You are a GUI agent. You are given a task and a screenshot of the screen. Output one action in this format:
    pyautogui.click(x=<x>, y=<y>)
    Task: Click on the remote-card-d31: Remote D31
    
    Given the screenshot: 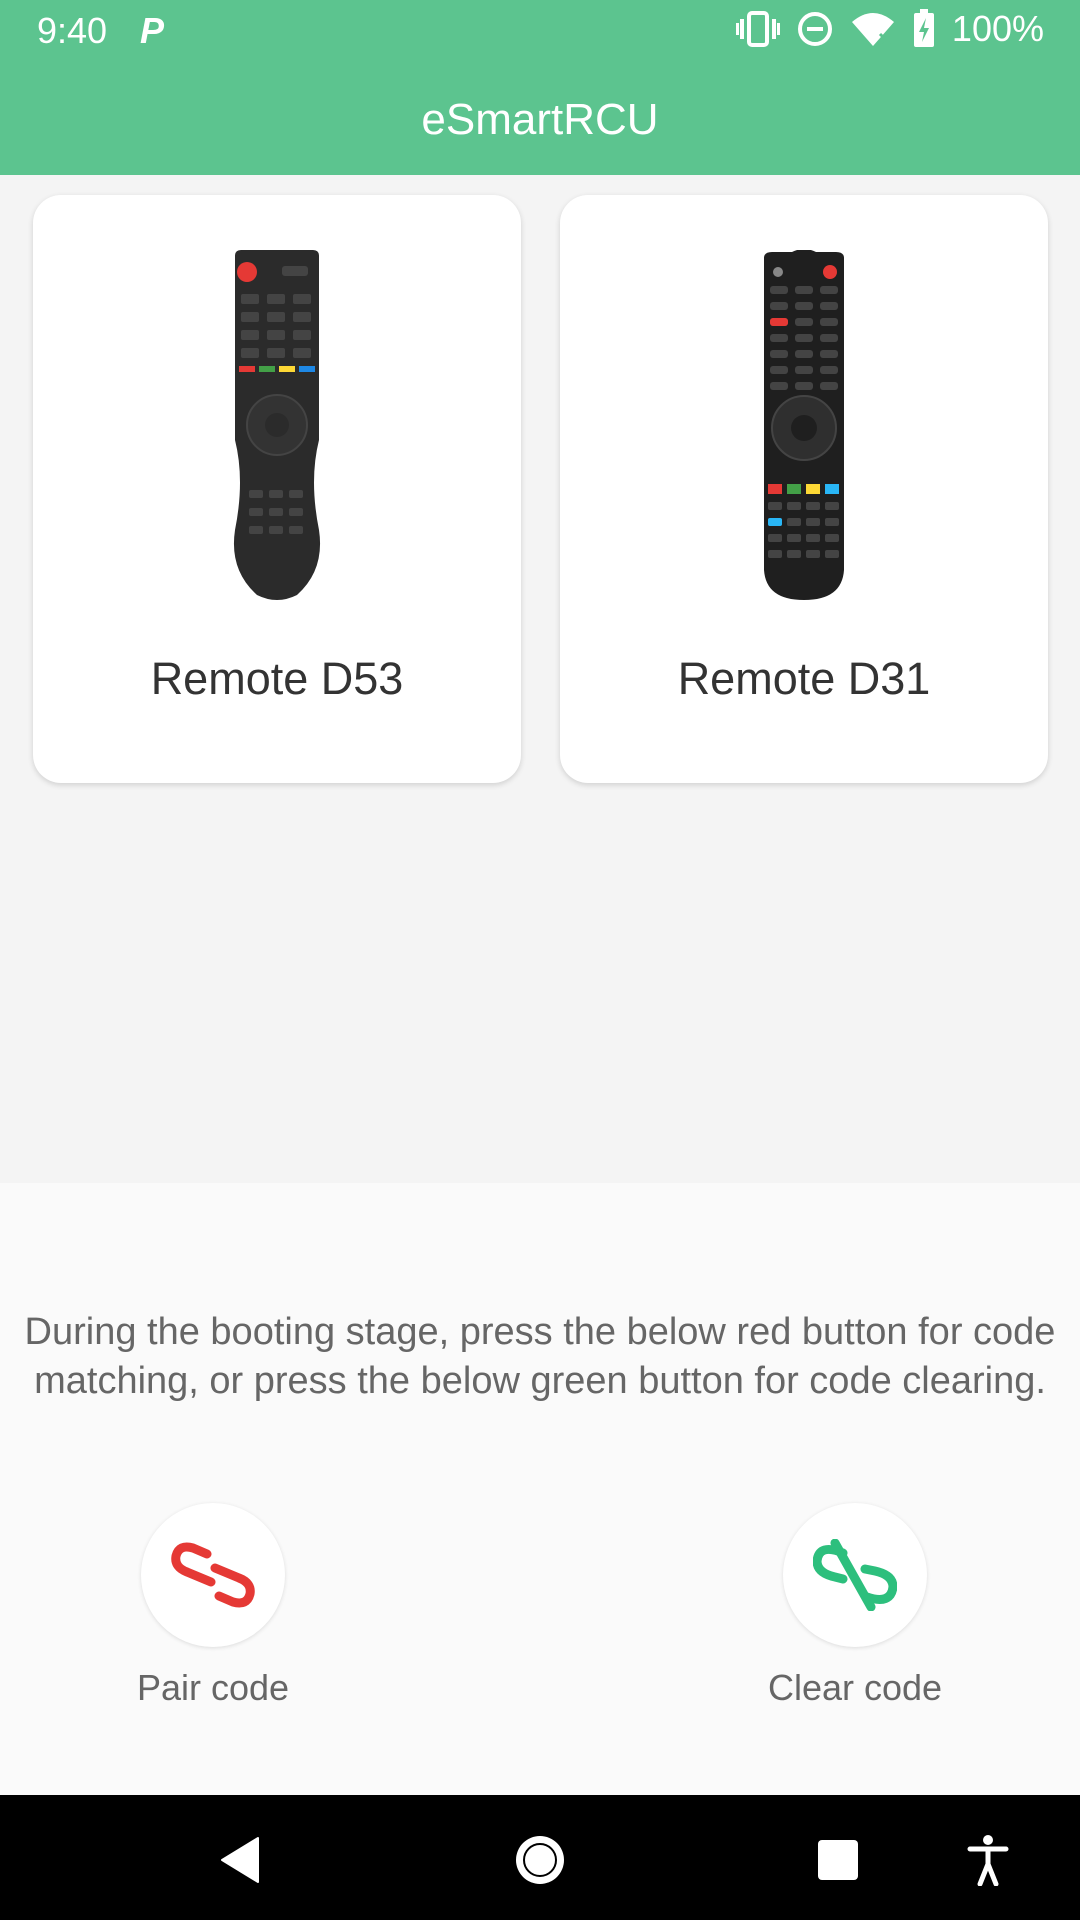 What is the action you would take?
    pyautogui.click(x=804, y=489)
    